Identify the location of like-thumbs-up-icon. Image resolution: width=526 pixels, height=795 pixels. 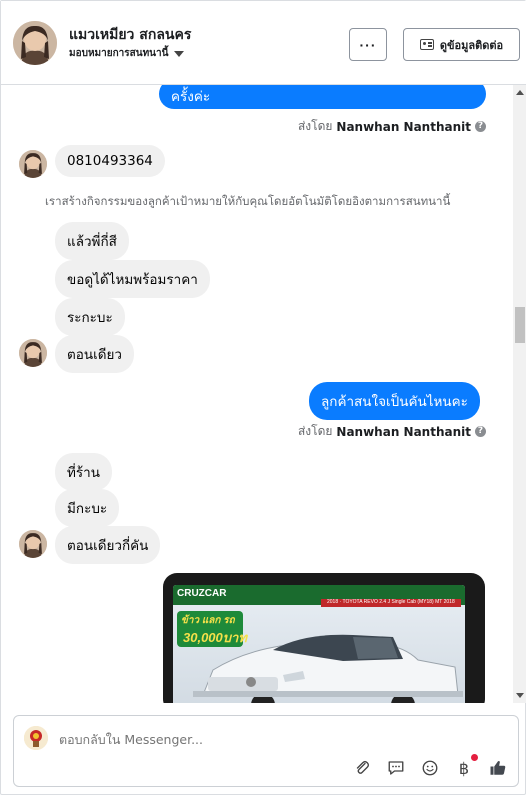
(498, 768).